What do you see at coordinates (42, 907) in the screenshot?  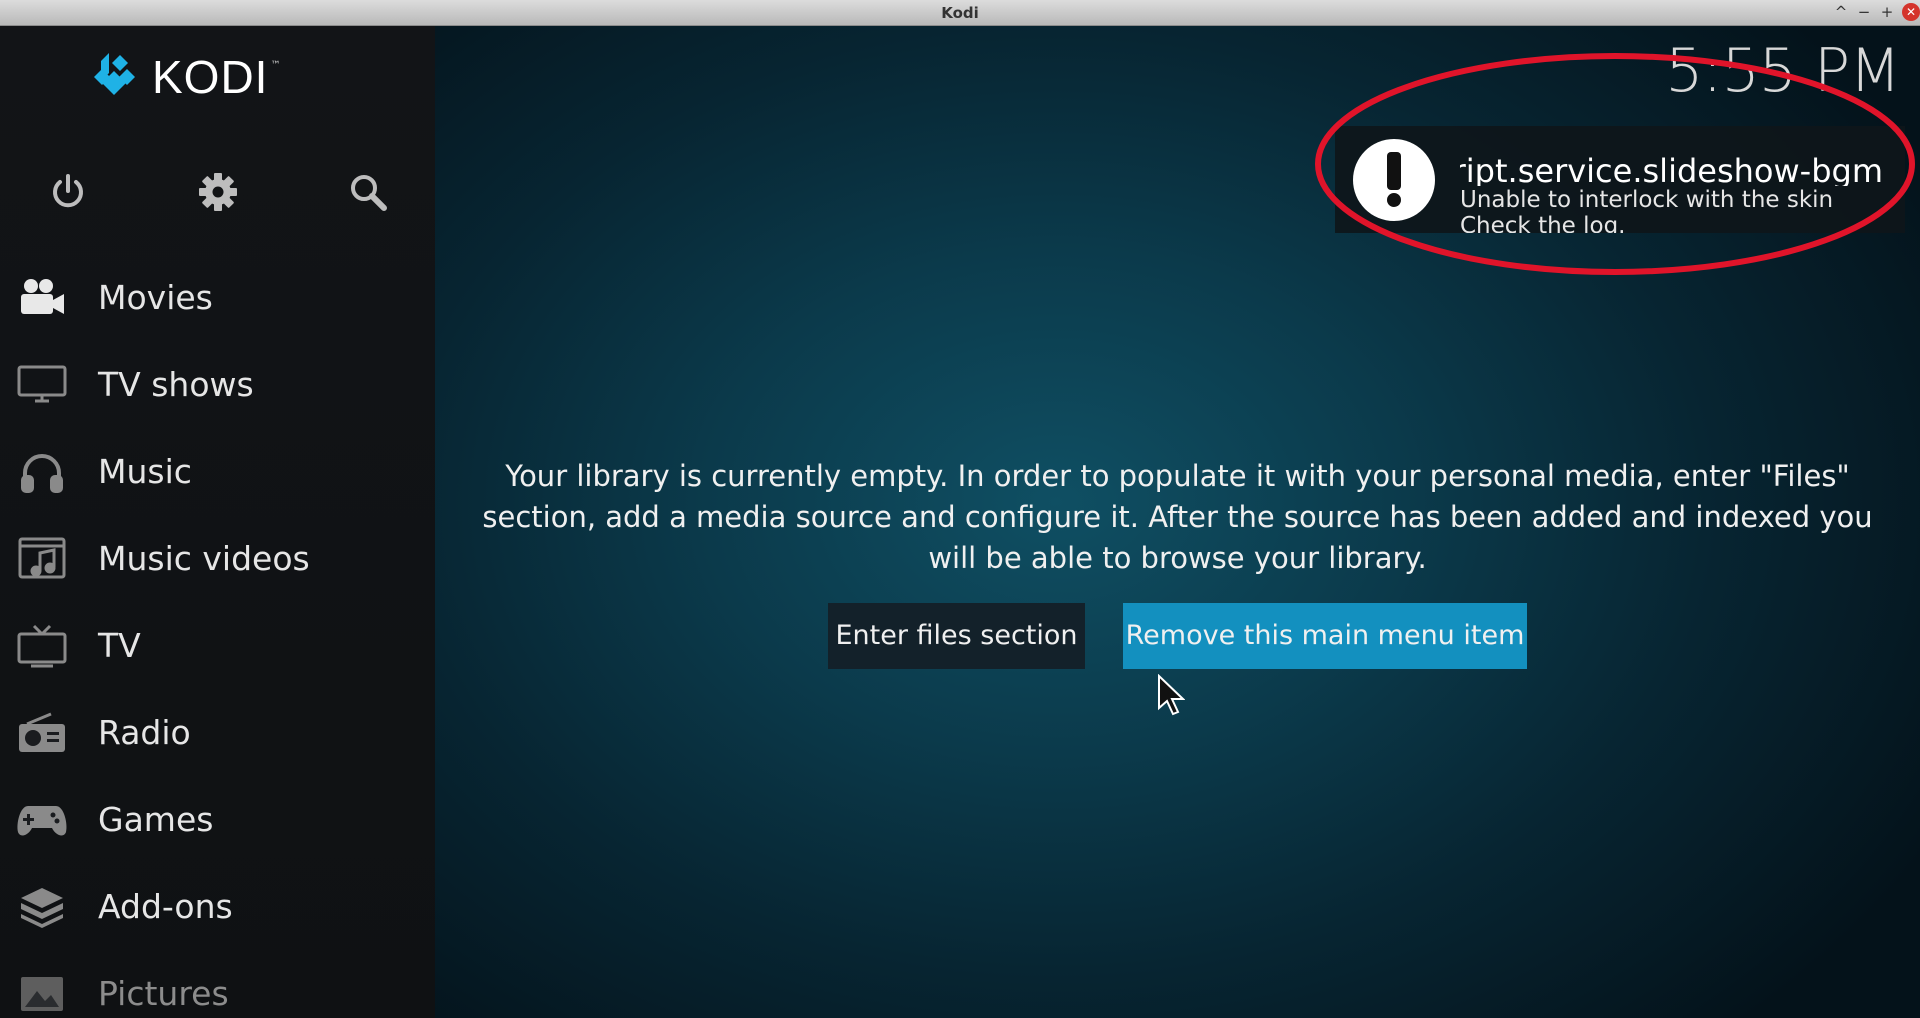 I see `addons-box-icon` at bounding box center [42, 907].